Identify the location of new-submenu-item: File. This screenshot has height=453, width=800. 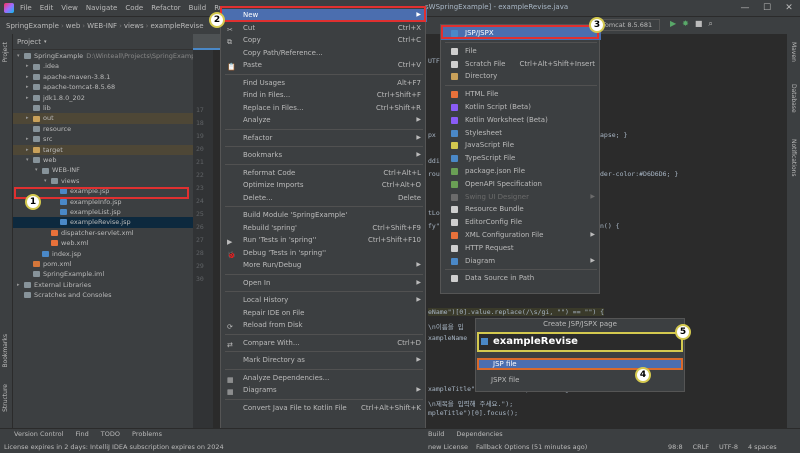
(521, 51).